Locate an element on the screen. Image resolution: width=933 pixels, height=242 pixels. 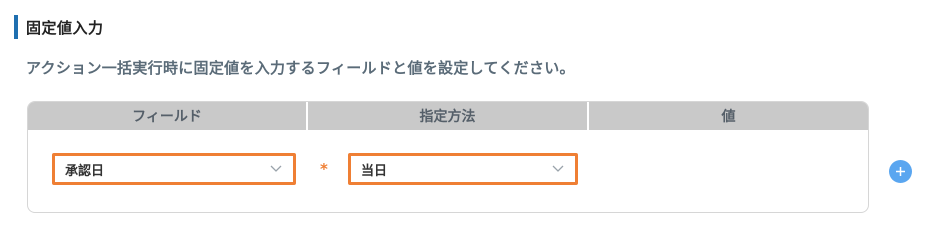
column-header-method: 指定方法 is located at coordinates (448, 116).